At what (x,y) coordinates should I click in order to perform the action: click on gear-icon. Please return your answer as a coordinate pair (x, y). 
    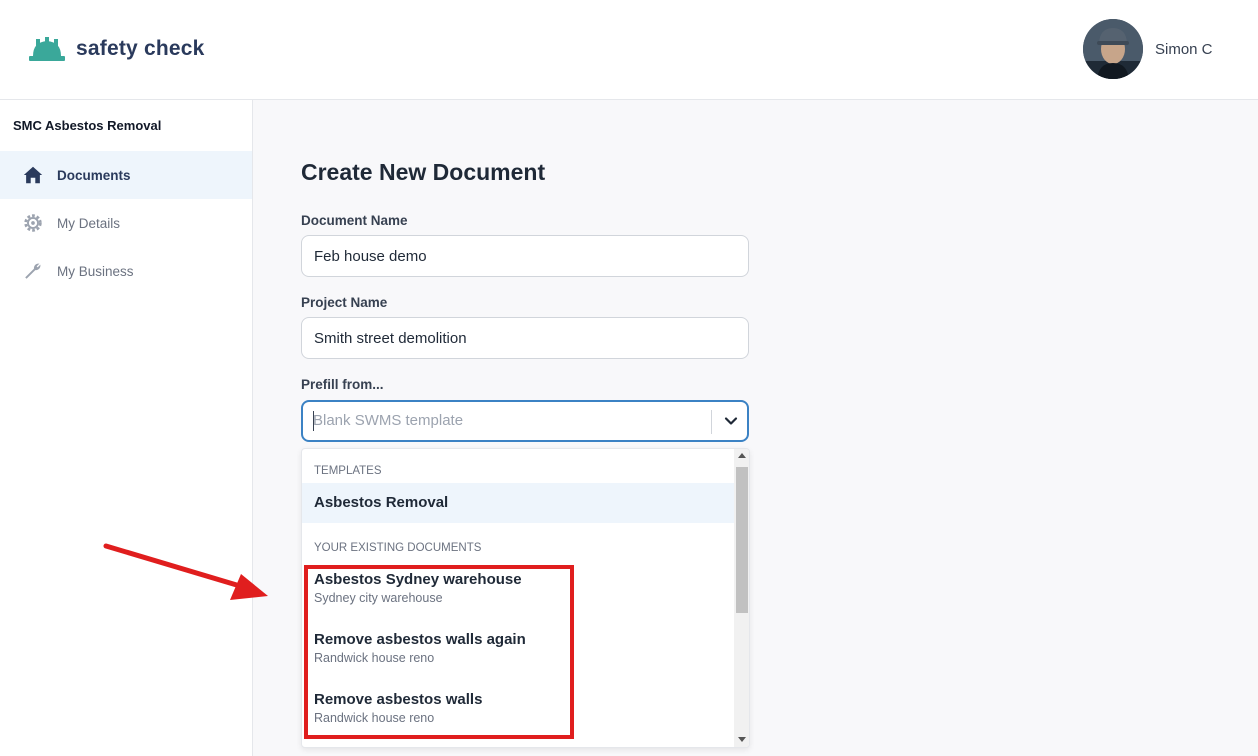
    Looking at the image, I should click on (33, 223).